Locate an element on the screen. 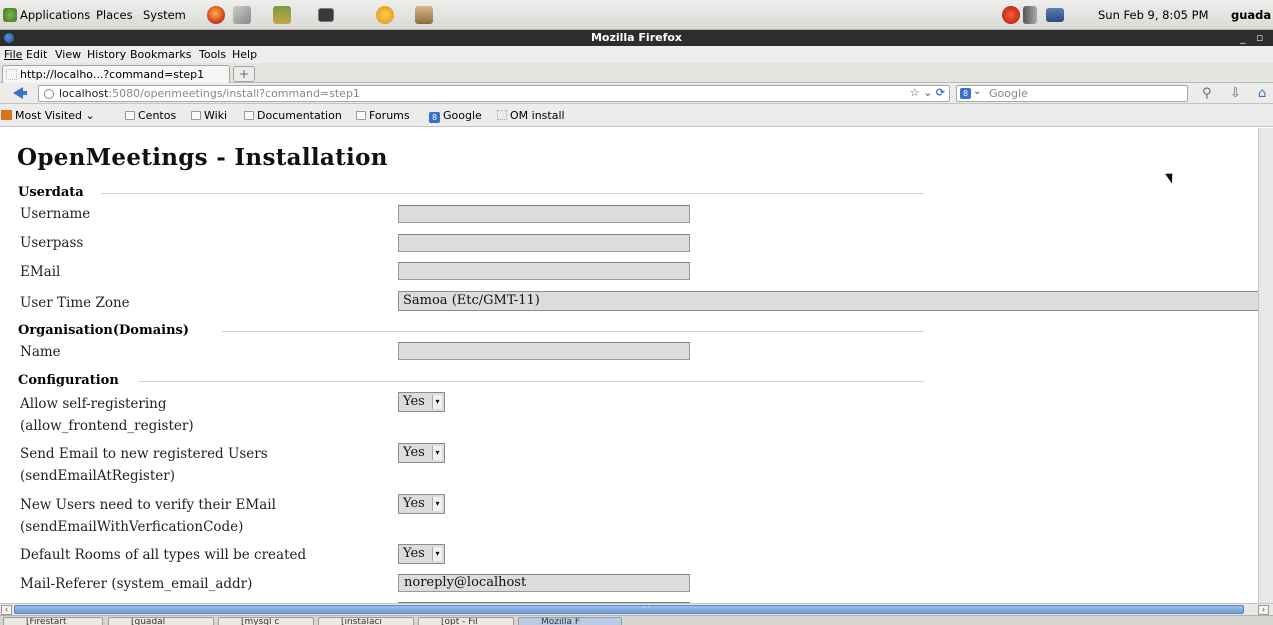  page-favicon-icon is located at coordinates (11, 74).